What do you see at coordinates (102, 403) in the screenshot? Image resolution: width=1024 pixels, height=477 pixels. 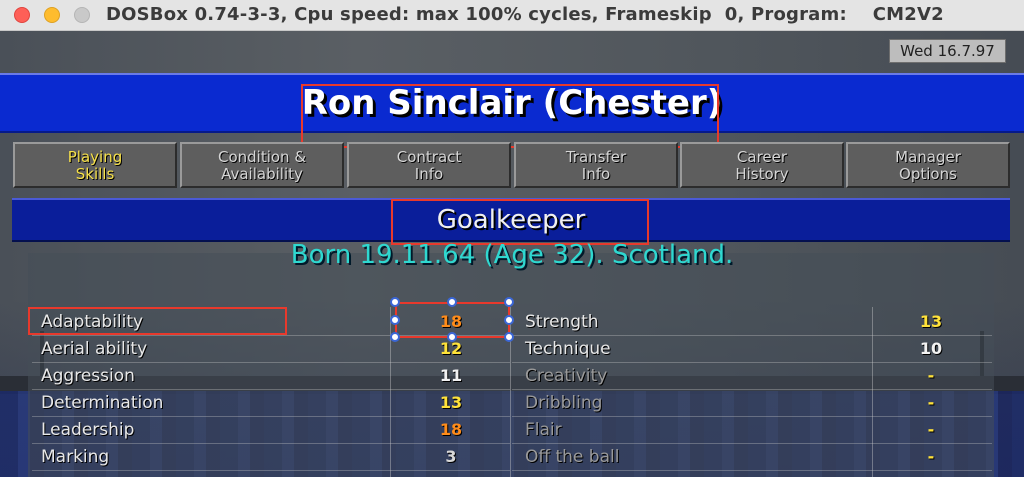 I see `attribute-name: Determination` at bounding box center [102, 403].